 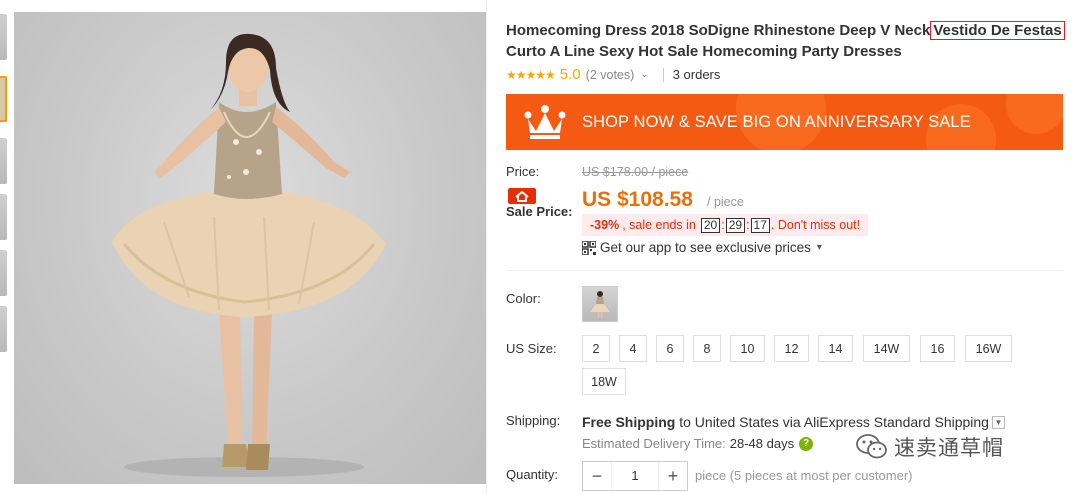 I want to click on size-option: 4, so click(x=633, y=348).